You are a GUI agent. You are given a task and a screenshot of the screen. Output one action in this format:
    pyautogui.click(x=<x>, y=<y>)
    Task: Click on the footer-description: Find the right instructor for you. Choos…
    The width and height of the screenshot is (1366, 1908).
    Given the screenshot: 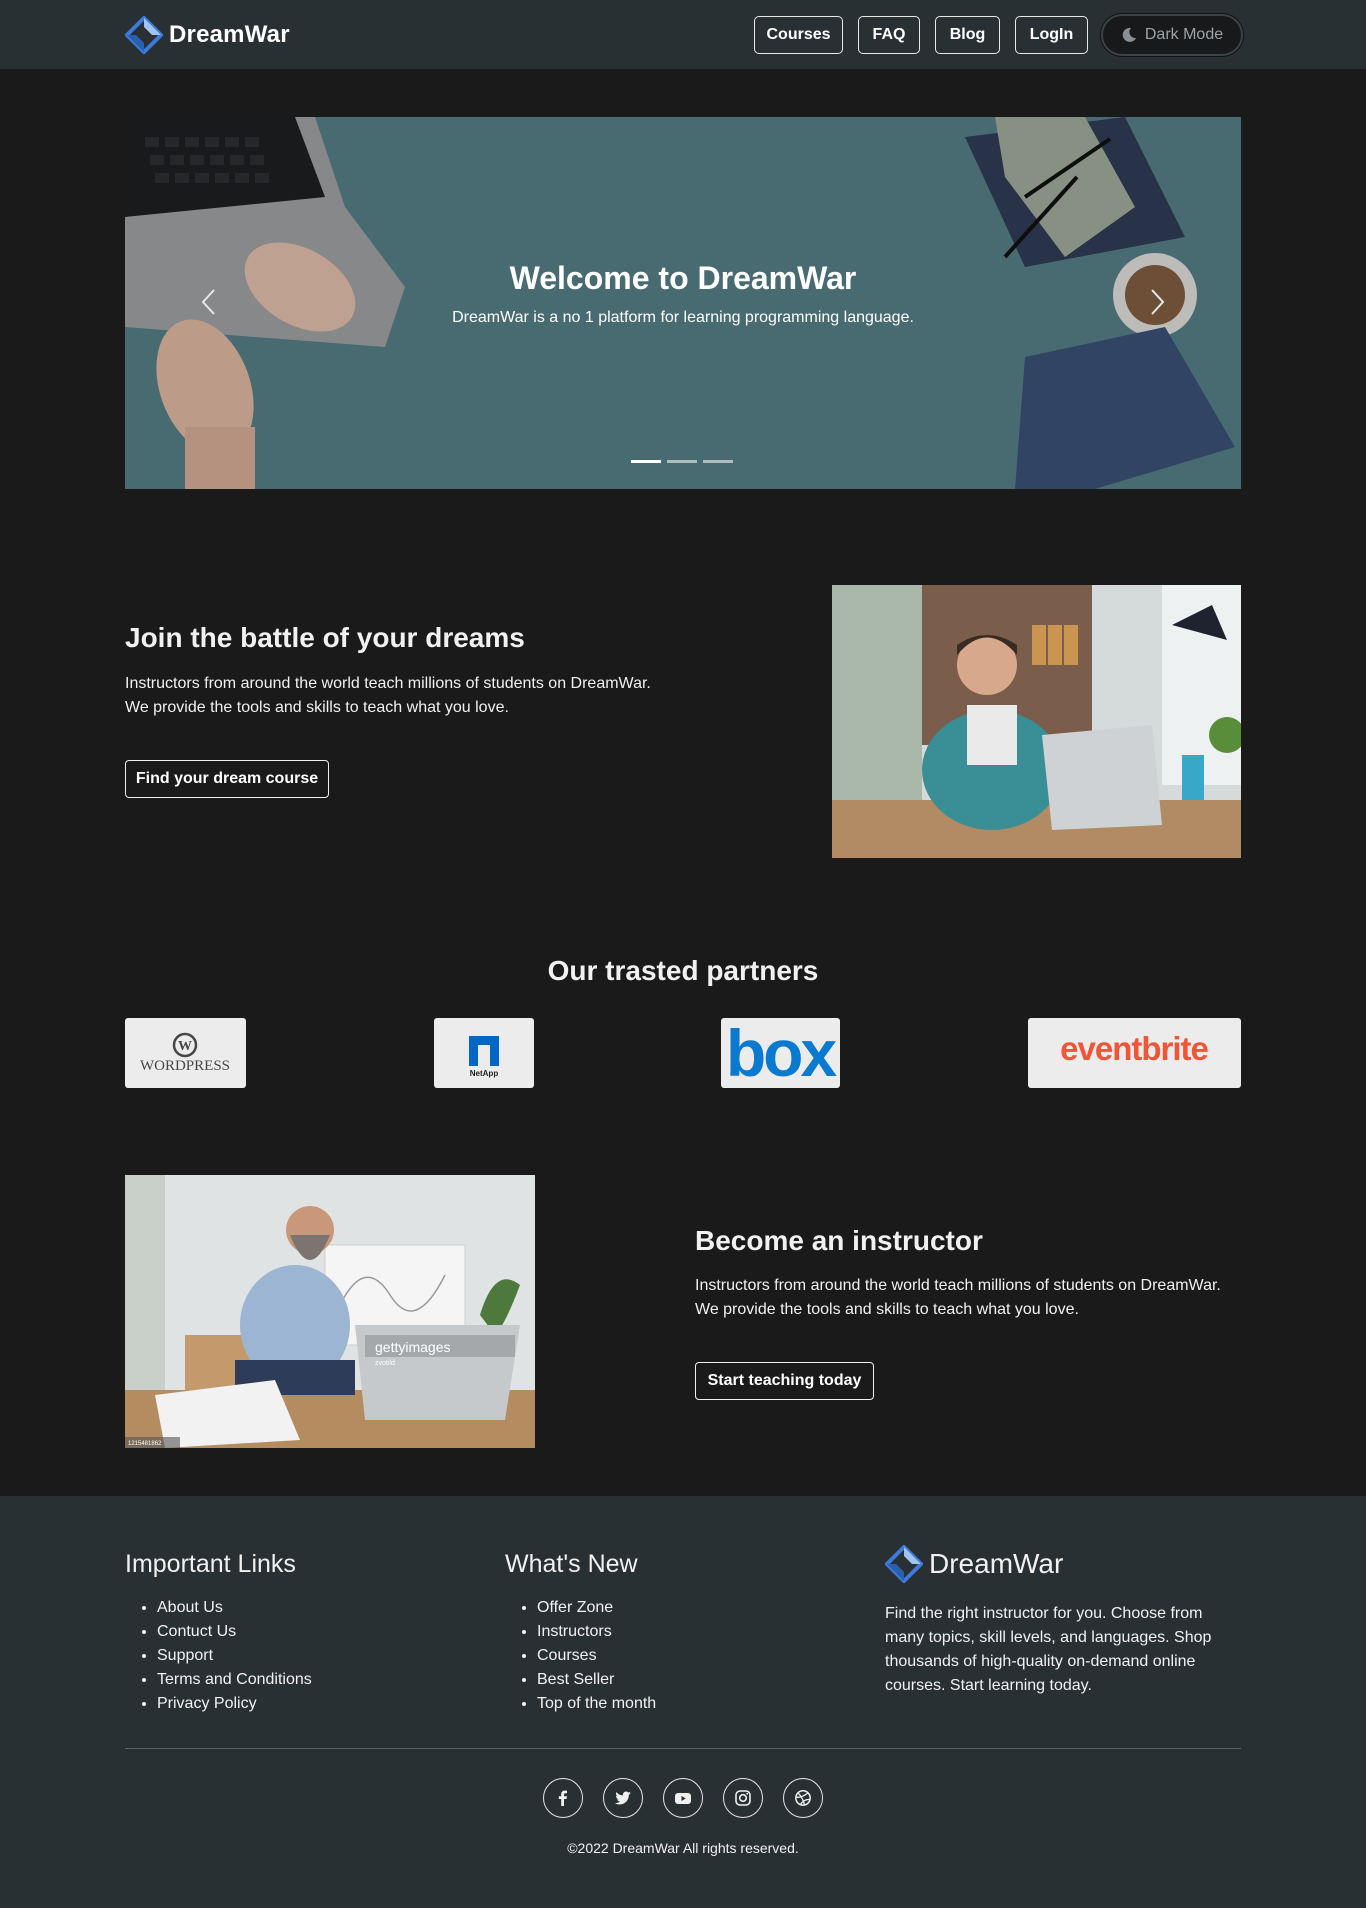 What is the action you would take?
    pyautogui.click(x=1048, y=1649)
    